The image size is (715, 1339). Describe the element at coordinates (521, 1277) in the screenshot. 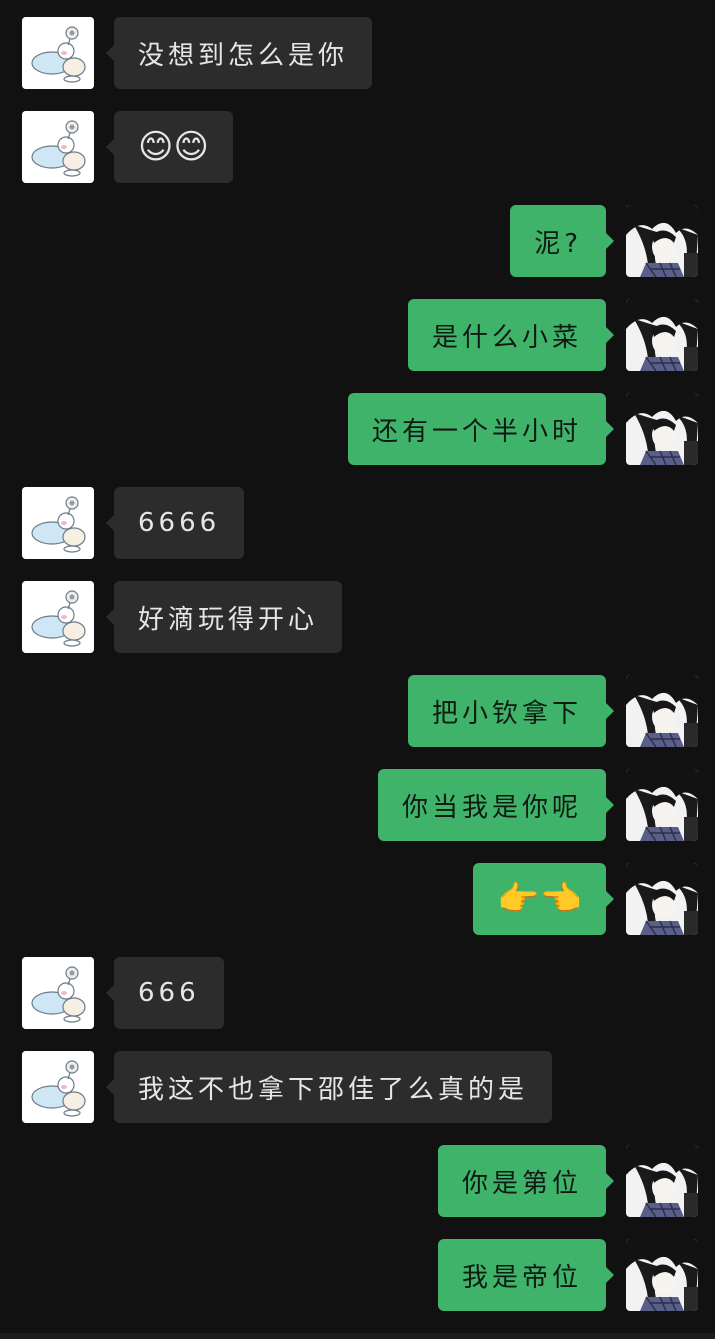

I see `message-text: 我是帝位` at that location.